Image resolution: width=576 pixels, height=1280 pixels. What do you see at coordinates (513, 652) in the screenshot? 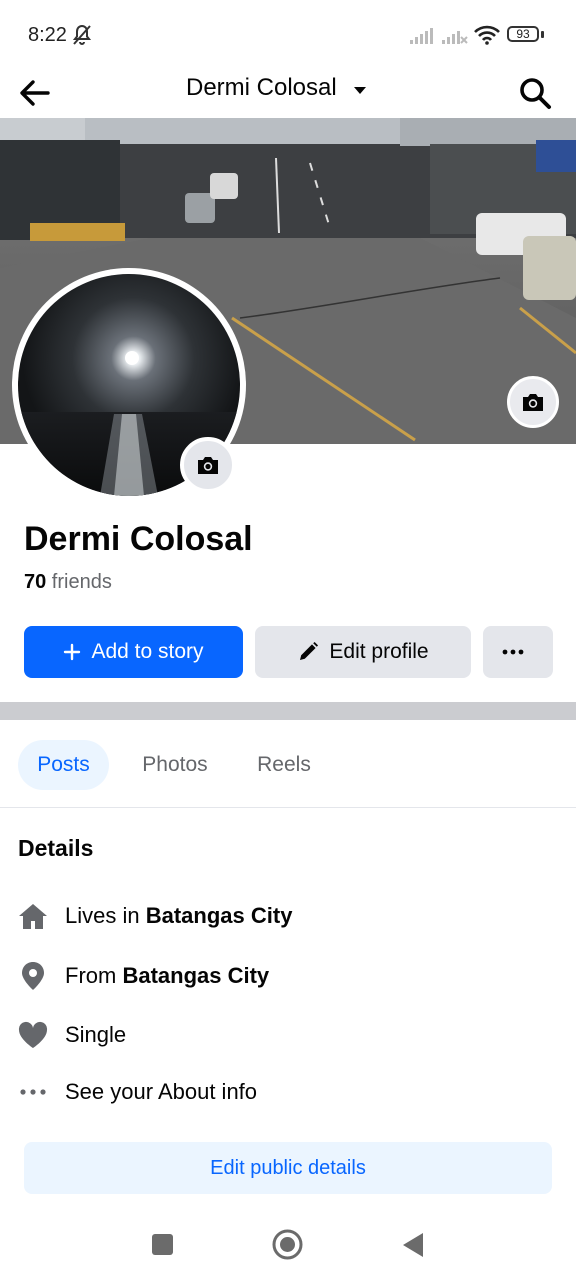
I see `more-icon` at bounding box center [513, 652].